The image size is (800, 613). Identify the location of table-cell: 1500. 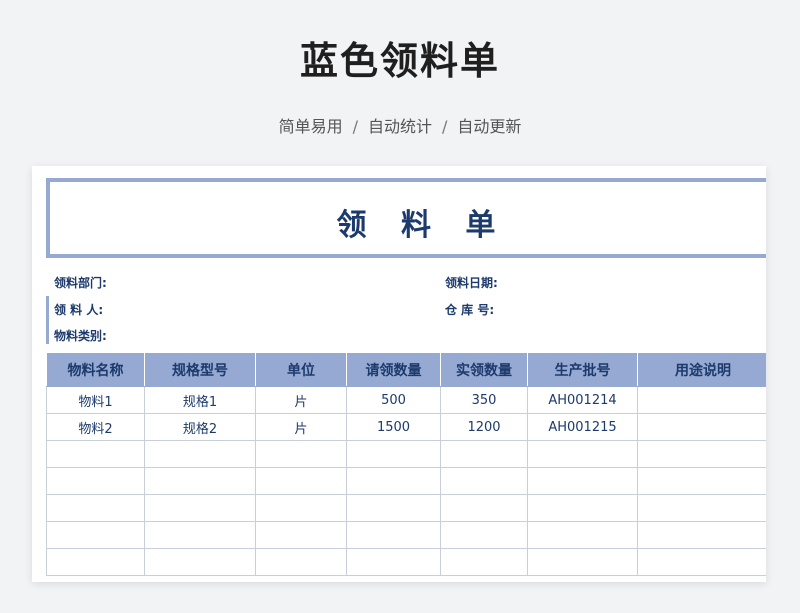
(393, 427).